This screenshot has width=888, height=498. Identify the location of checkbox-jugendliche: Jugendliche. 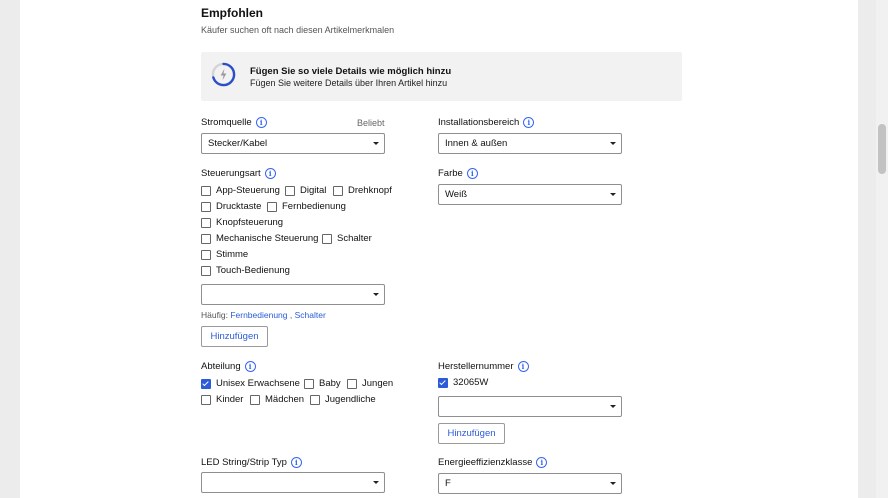
(343, 399).